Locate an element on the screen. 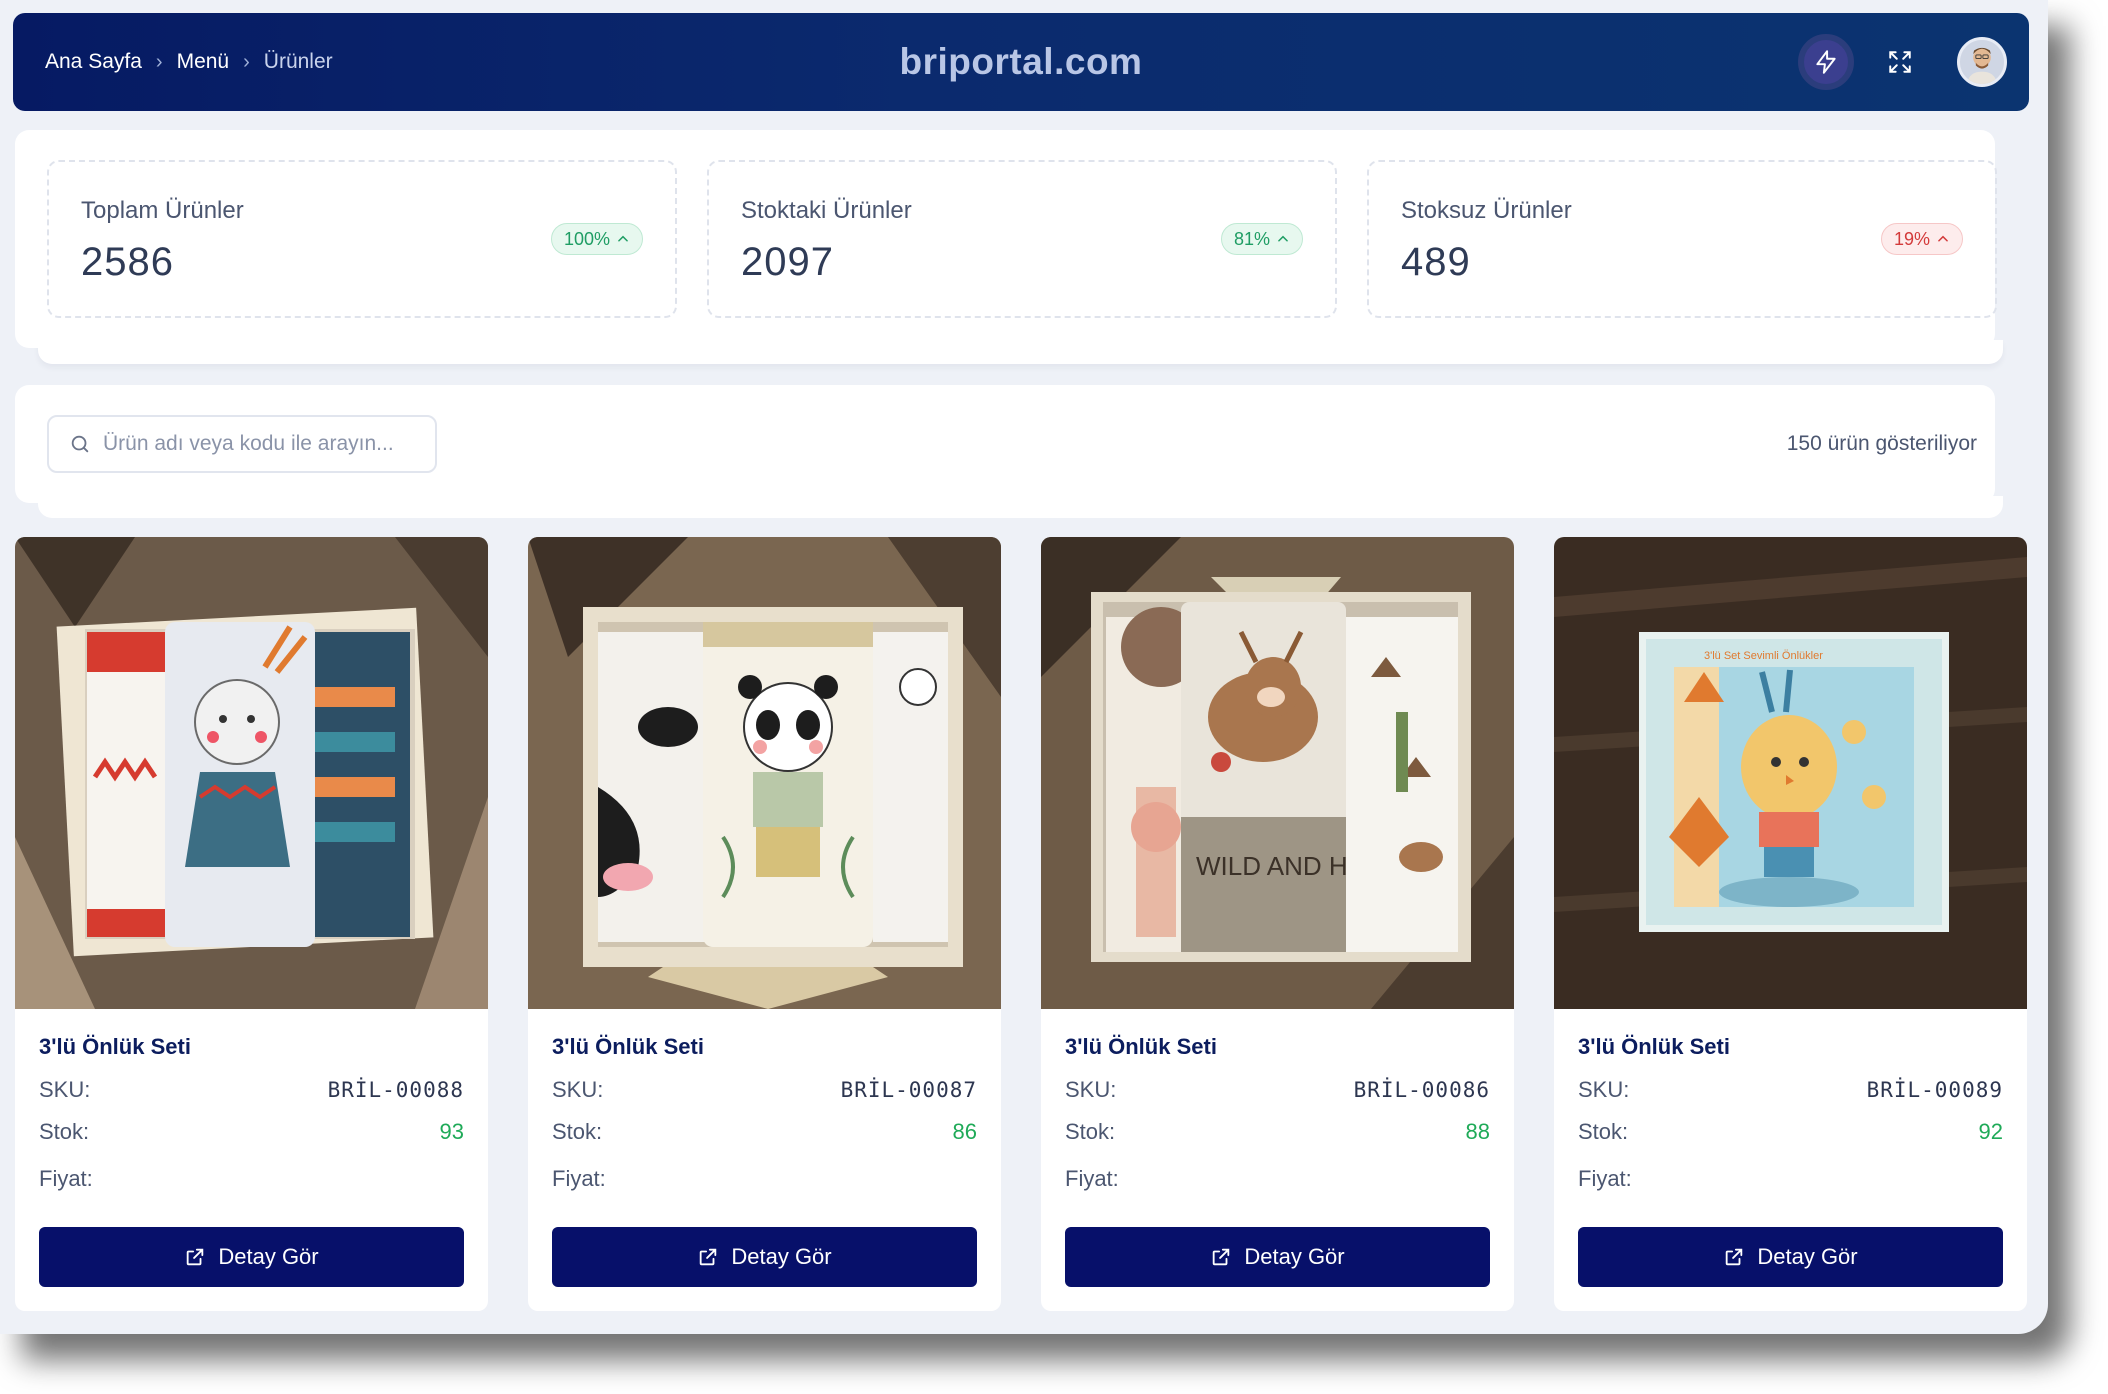  breadcrumb: Ana Sayfa › Menü › Ürünler is located at coordinates (189, 62).